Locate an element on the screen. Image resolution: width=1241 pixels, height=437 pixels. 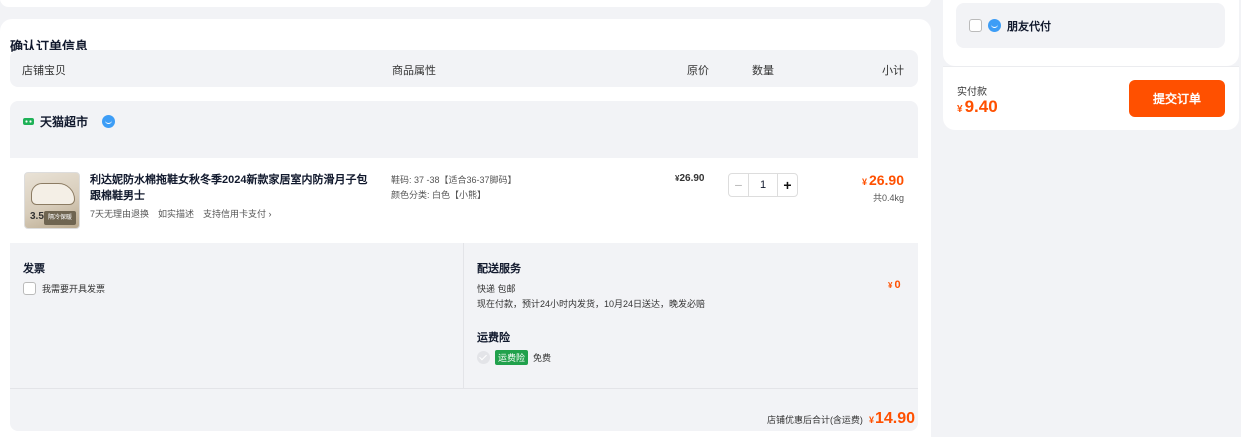
product-attributes: 鞋码: 37 -38【适合36-37脚码】 颜色分类: 白色【小熊】 is located at coordinates (454, 188).